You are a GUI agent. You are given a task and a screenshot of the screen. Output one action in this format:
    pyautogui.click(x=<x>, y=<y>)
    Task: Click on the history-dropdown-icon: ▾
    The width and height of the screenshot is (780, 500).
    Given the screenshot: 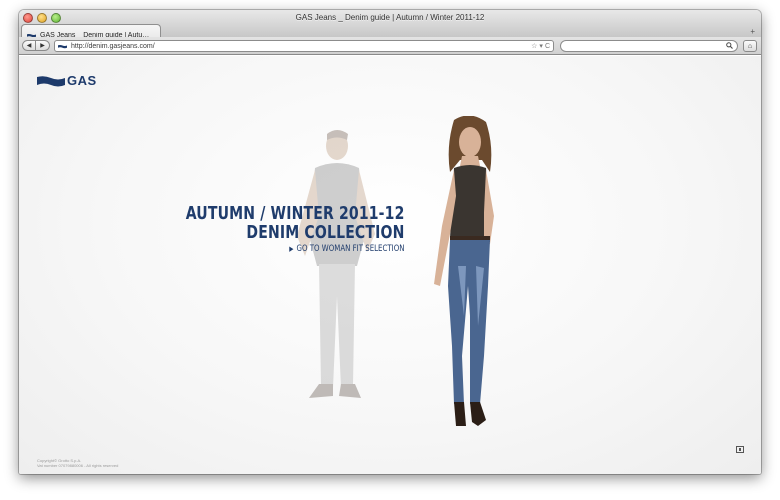 What is the action you would take?
    pyautogui.click(x=541, y=46)
    